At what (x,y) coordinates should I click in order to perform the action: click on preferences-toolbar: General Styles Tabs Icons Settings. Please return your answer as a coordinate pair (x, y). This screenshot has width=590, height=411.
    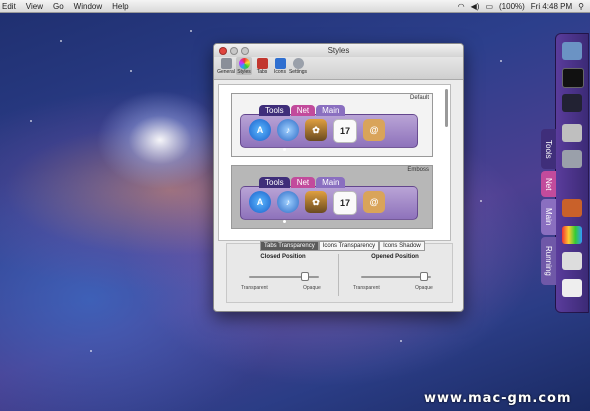
    Looking at the image, I should click on (338, 68).